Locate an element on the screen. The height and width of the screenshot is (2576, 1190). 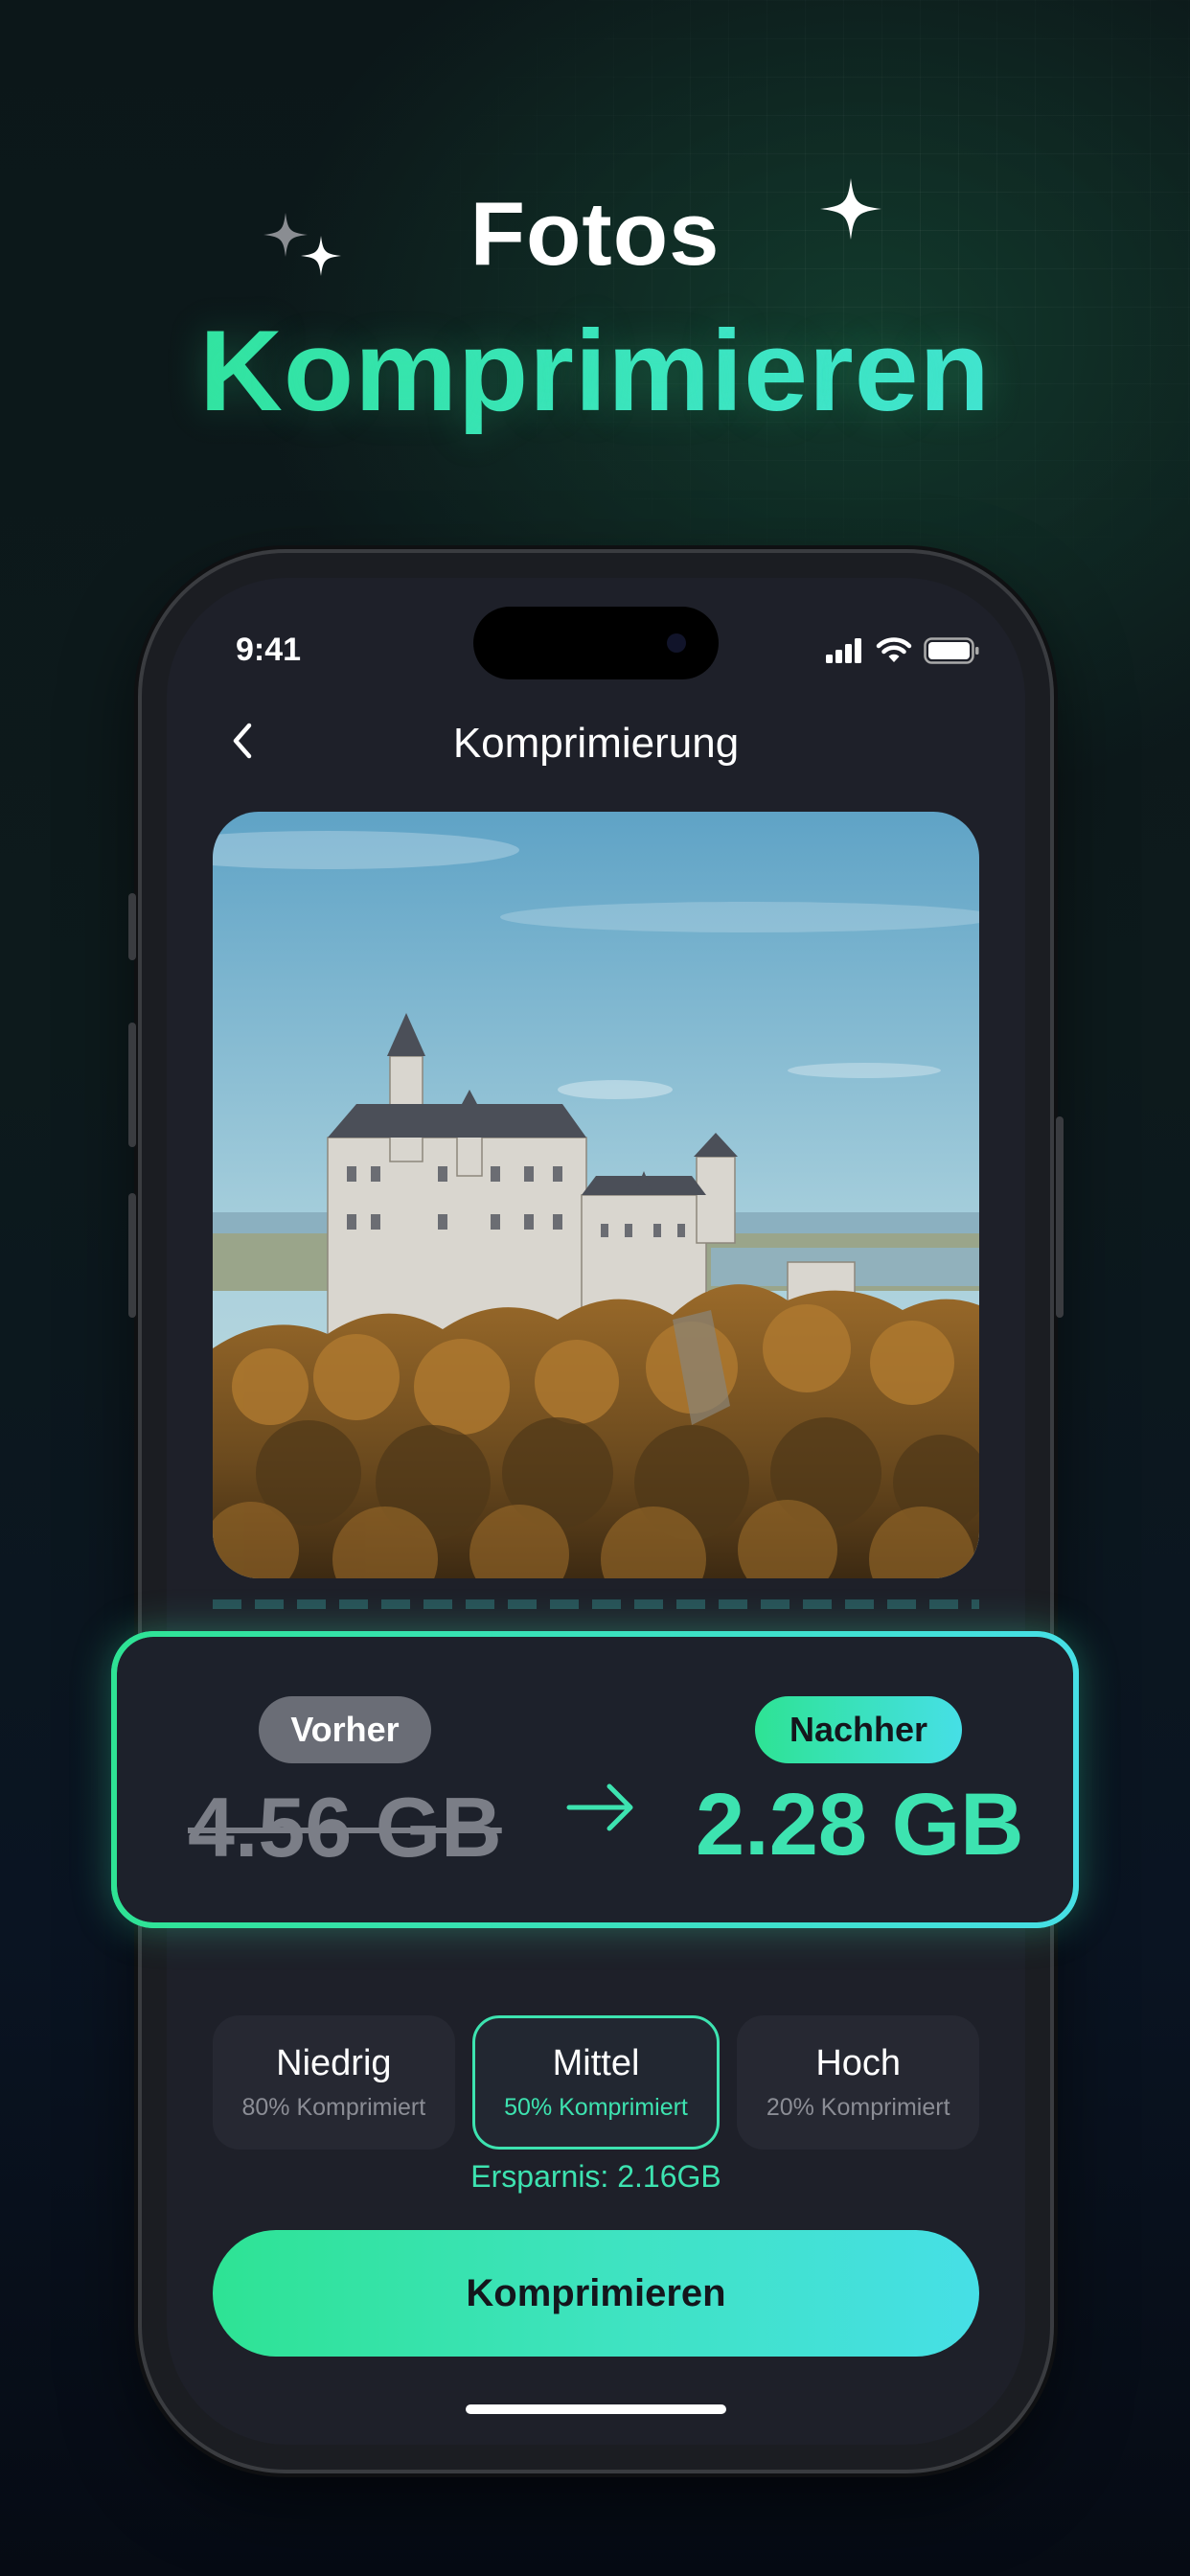
status-time: 9:41 is located at coordinates (269, 650).